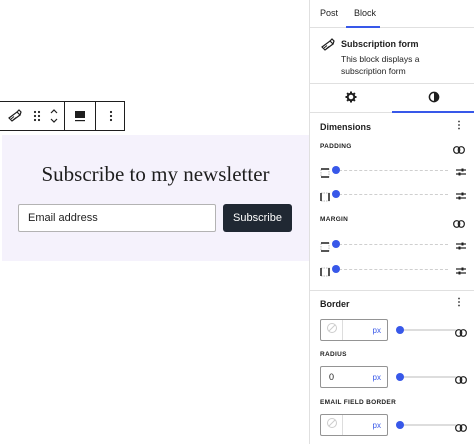  What do you see at coordinates (354, 377) in the screenshot?
I see `radius-input: 0 px` at bounding box center [354, 377].